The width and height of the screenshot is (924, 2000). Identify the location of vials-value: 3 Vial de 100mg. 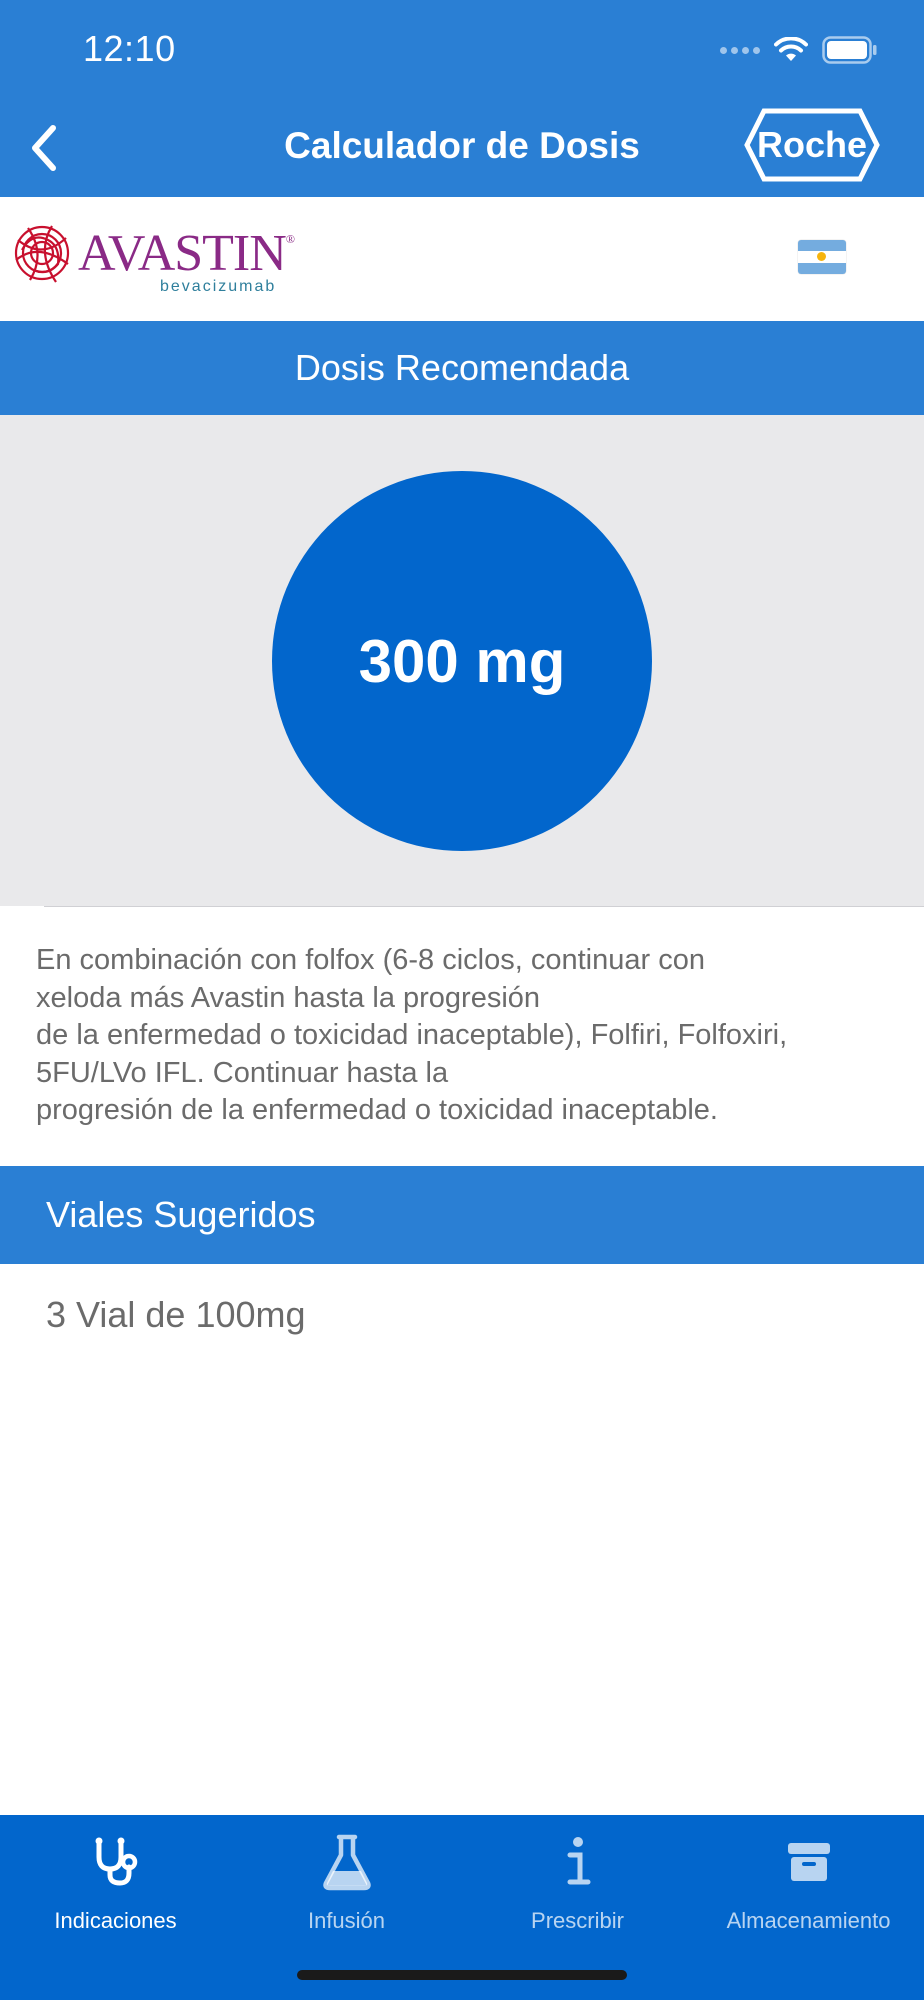
(176, 1314).